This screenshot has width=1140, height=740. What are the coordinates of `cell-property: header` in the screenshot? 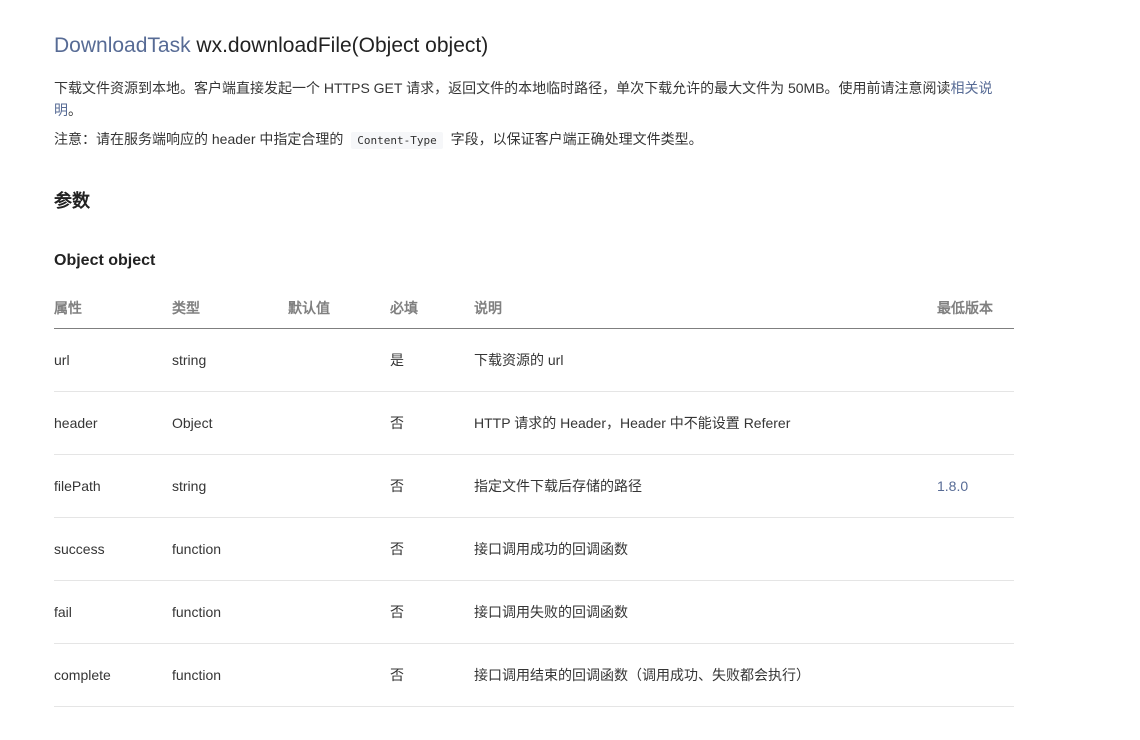 It's located at (113, 423).